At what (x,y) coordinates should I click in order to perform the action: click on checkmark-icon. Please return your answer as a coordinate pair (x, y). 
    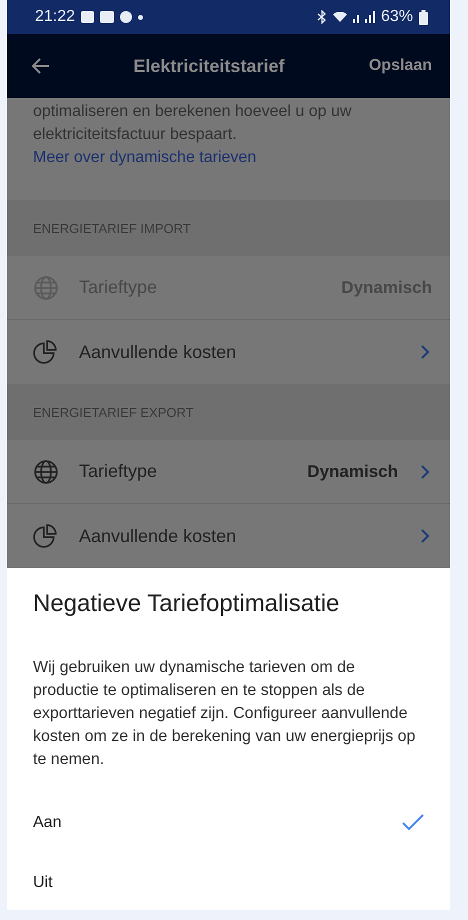
    Looking at the image, I should click on (413, 823).